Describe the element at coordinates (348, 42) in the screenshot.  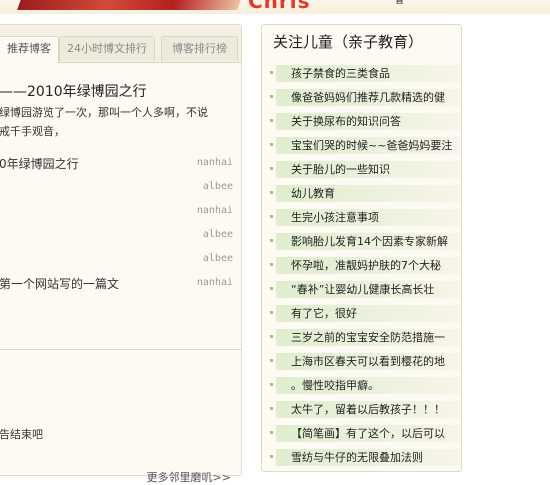
I see `panel-title: 关注儿童（亲子教育）` at that location.